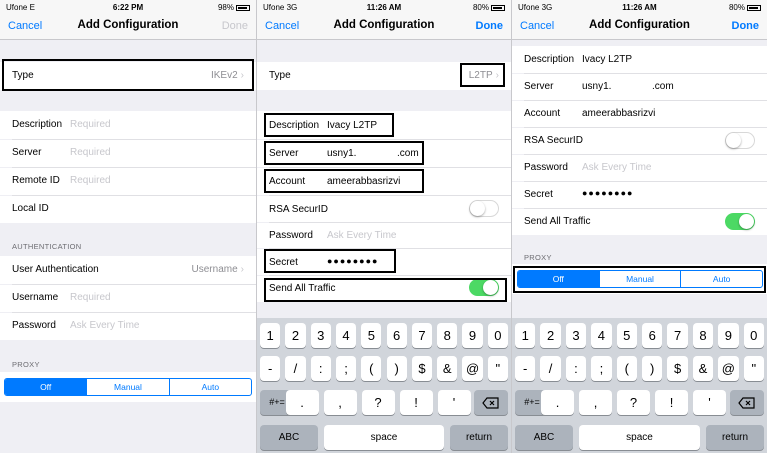 The width and height of the screenshot is (767, 453). I want to click on proxy-segmented-control: Off Manual Auto, so click(128, 387).